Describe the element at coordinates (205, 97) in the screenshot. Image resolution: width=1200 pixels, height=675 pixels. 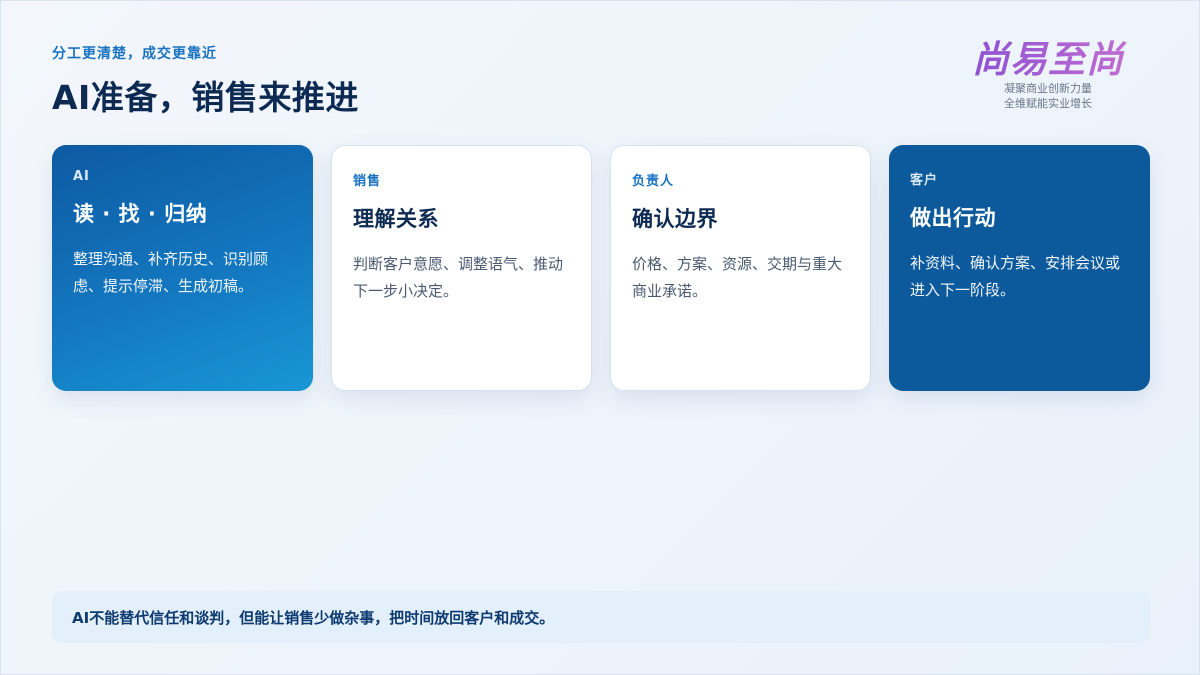
I see `page-title: AI准备，销售来推进` at that location.